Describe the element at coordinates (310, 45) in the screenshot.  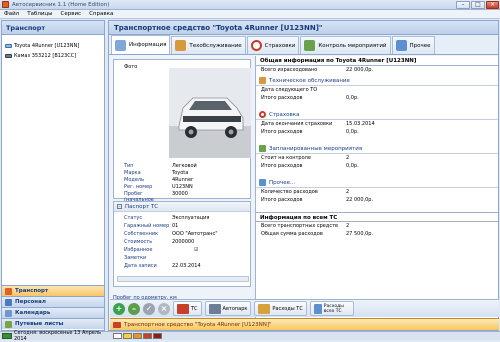
I see `control-icon` at that location.